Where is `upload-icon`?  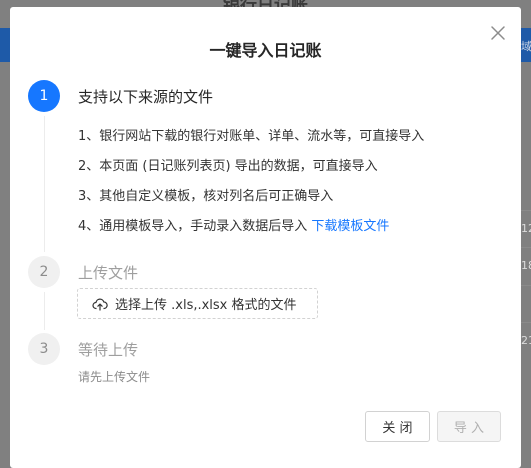
upload-icon is located at coordinates (103, 304).